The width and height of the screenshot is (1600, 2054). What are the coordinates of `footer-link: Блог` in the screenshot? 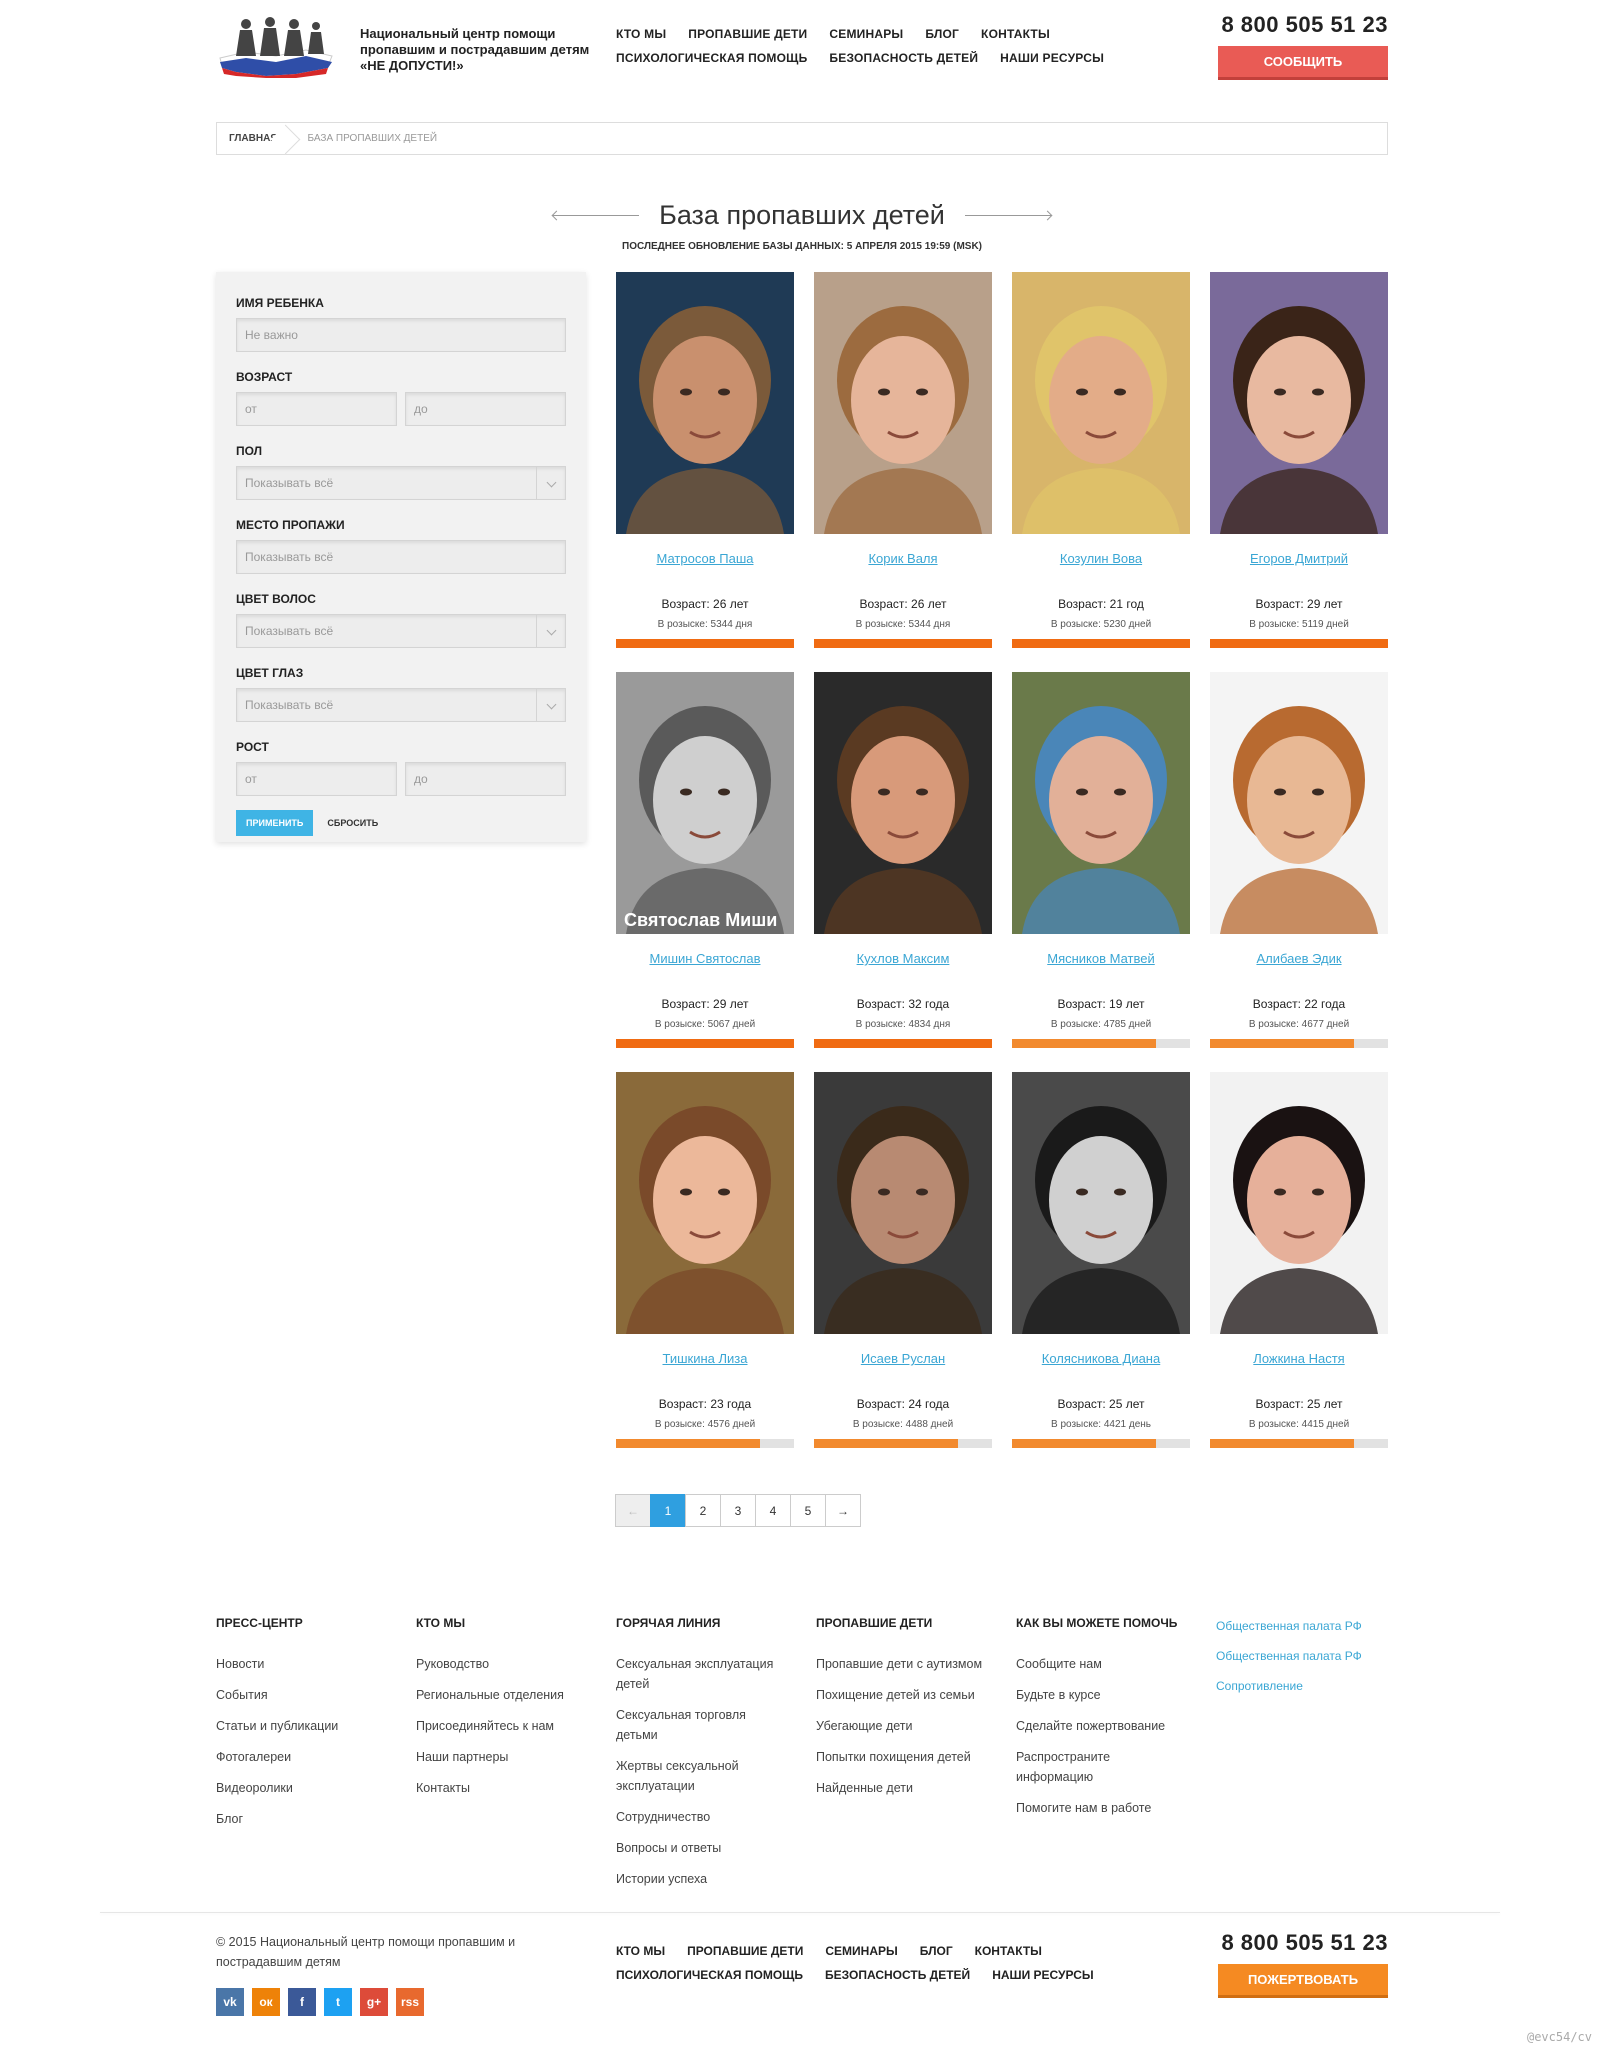 It's located at (311, 1819).